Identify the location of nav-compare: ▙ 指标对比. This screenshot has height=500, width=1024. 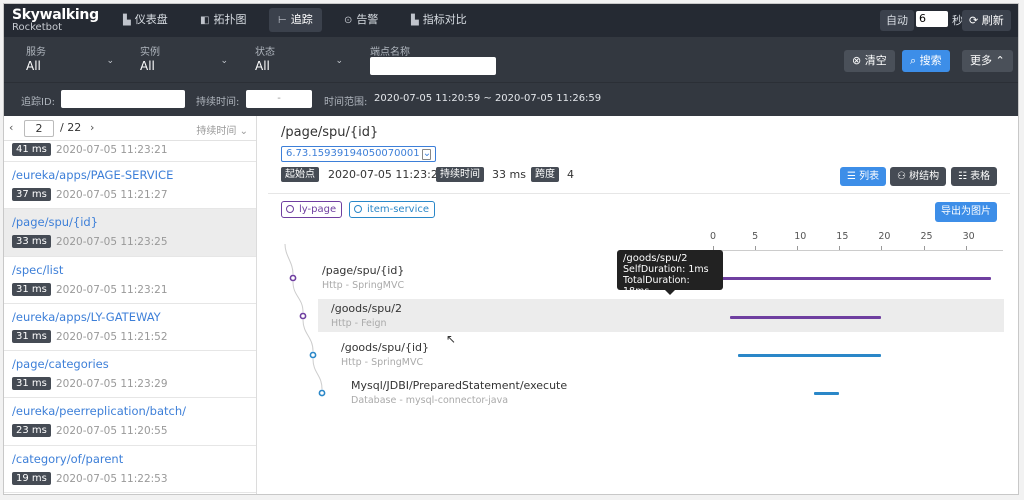
(439, 20).